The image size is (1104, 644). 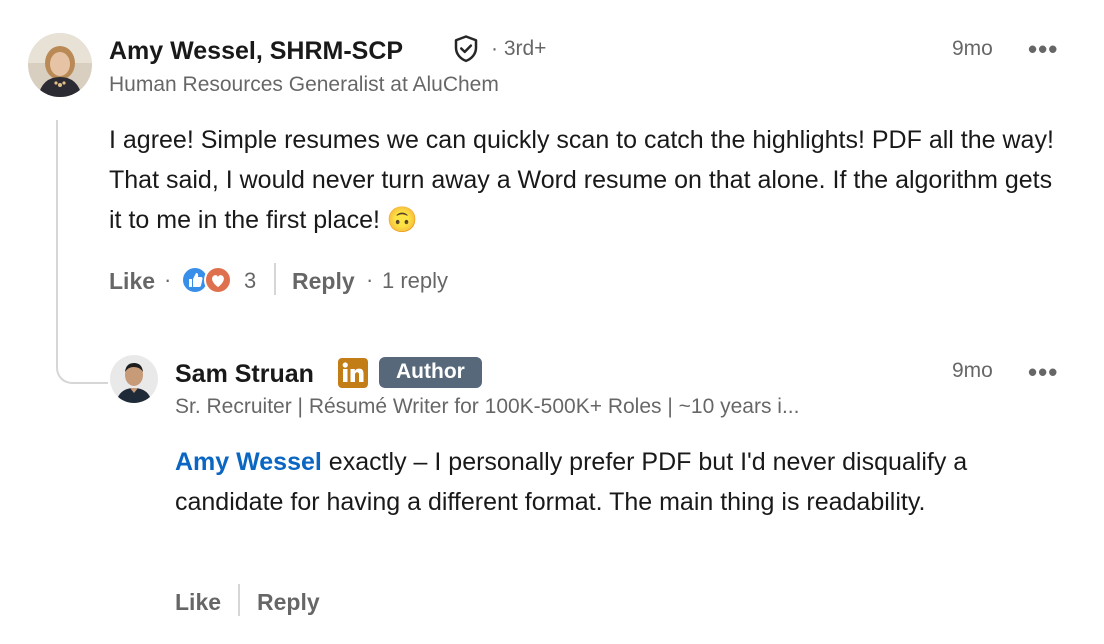 I want to click on thread-line, so click(x=82, y=252).